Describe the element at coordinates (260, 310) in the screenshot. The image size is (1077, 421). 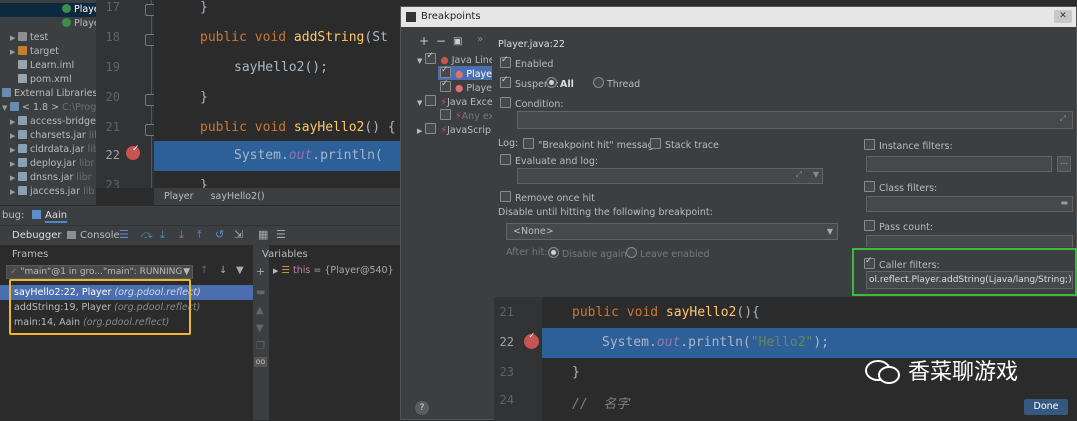
I see `up-icon: ▲` at that location.